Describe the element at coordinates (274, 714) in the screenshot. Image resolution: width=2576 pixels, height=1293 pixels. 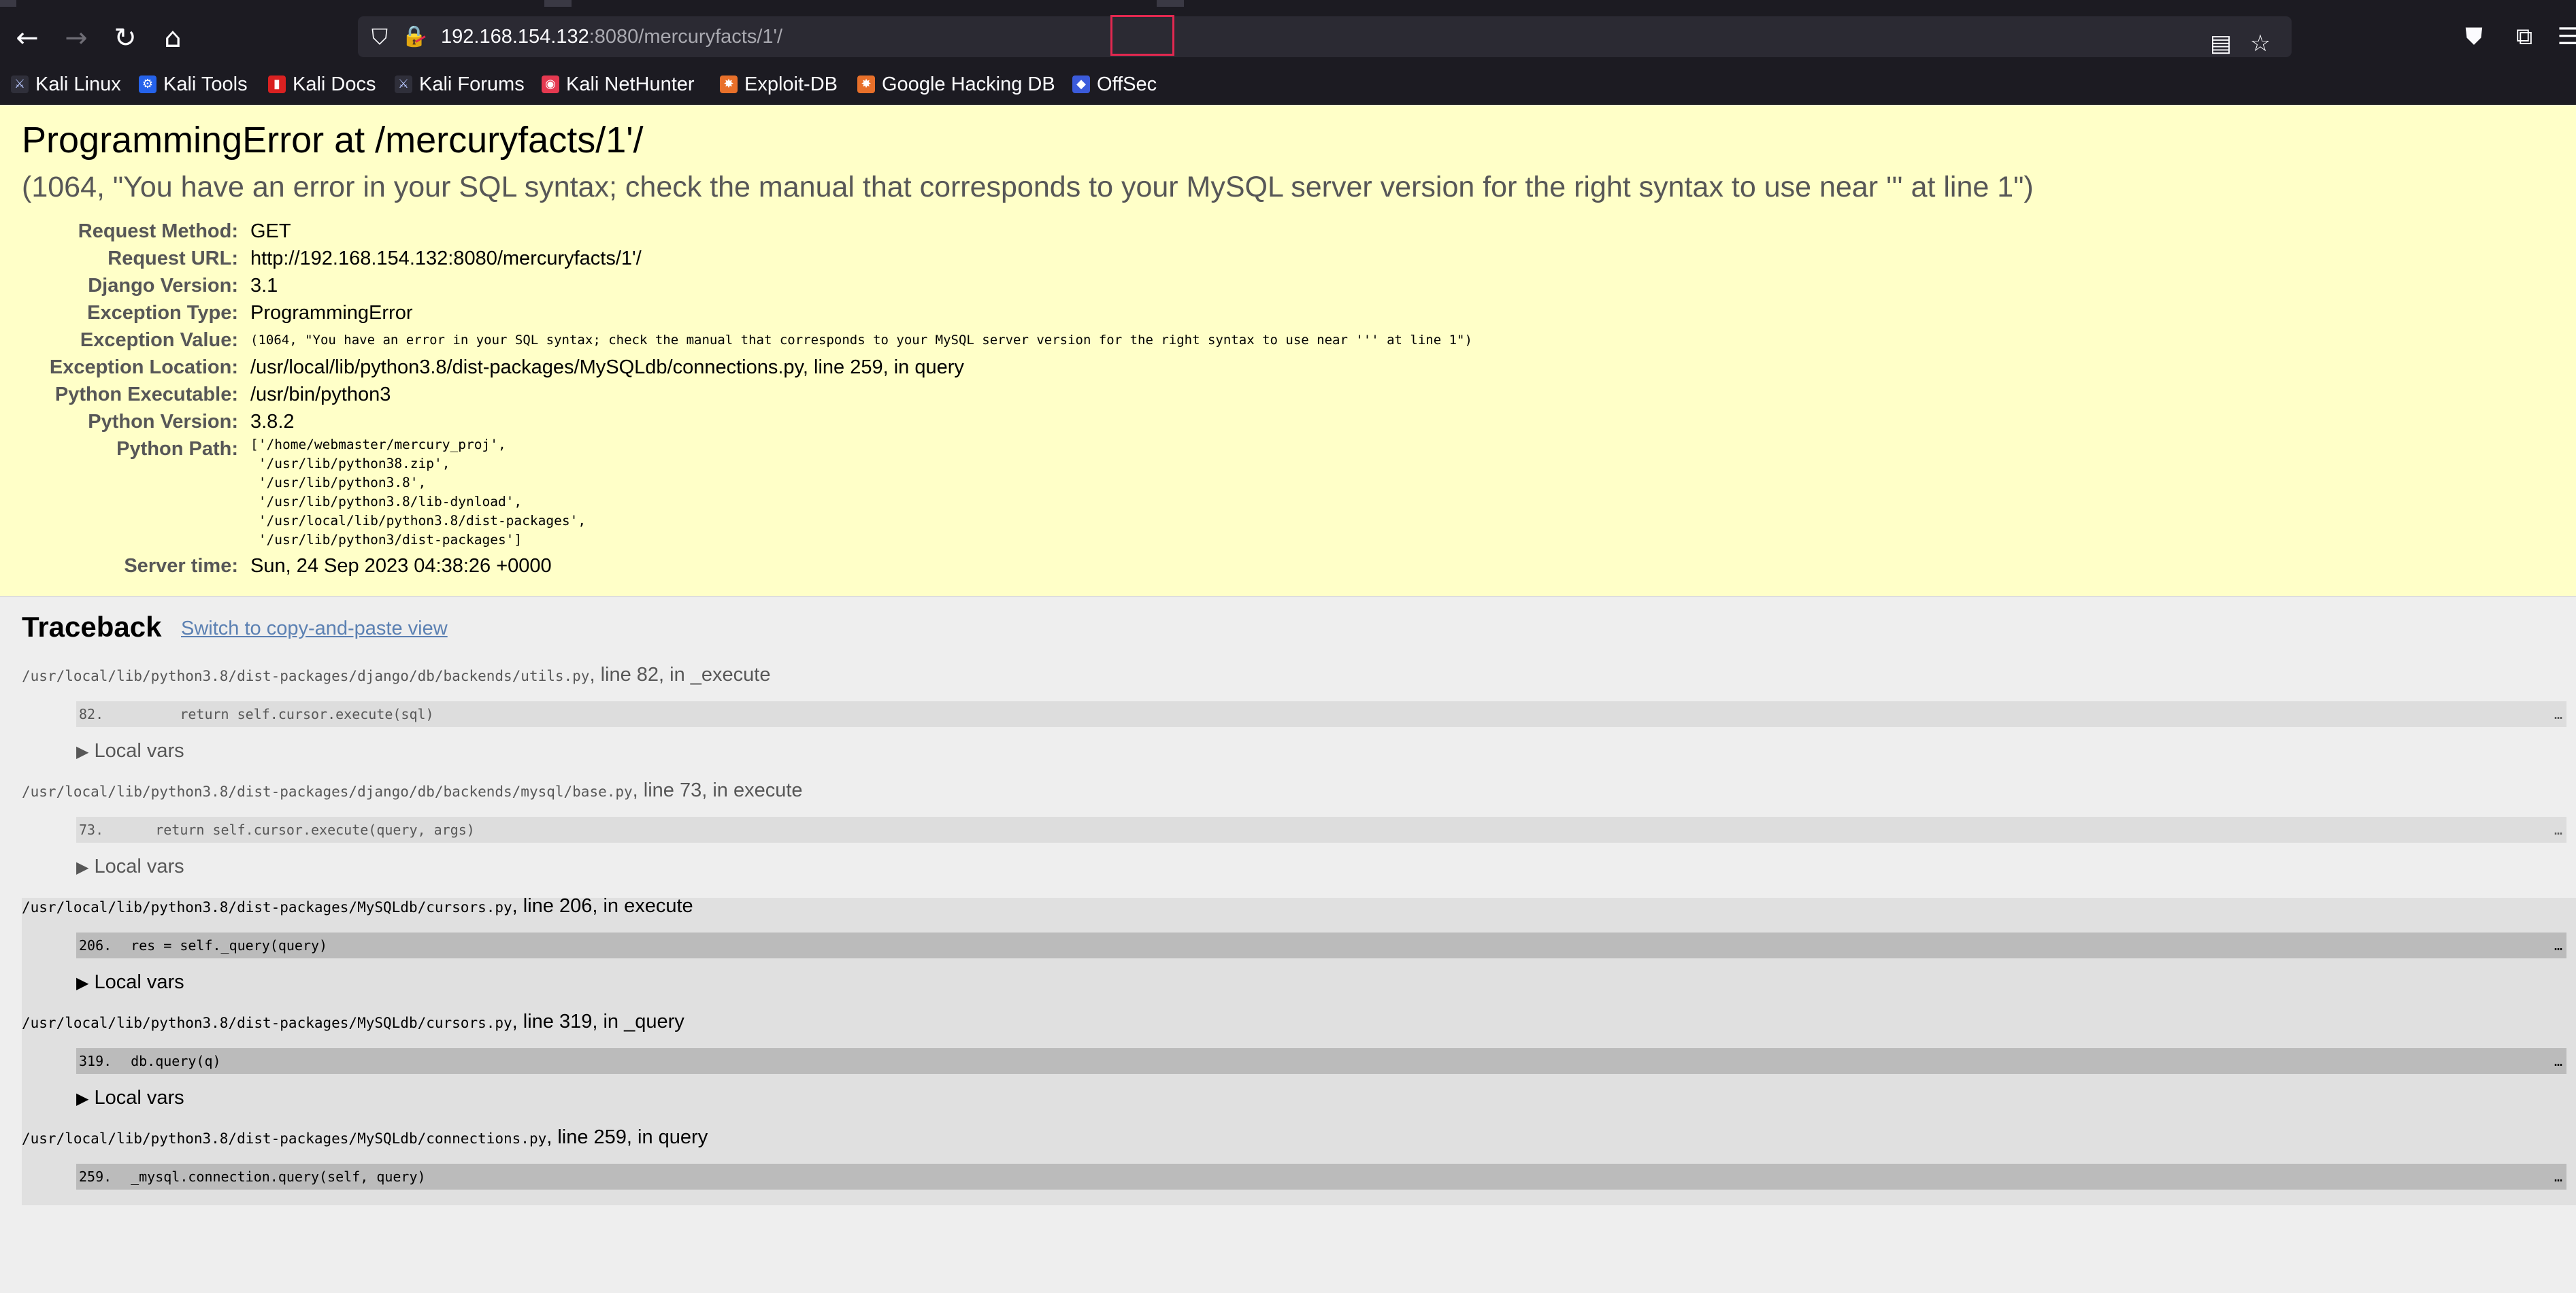
I see `code-line: return self.cursor.execute(sql)` at that location.